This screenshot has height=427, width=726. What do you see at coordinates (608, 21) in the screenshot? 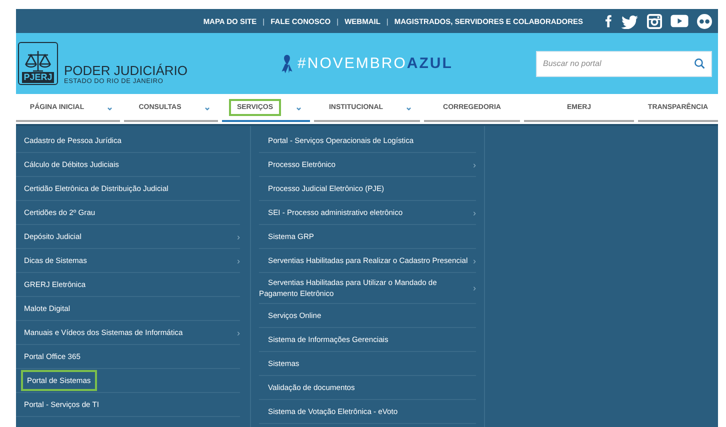
I see `f-logo-icon` at bounding box center [608, 21].